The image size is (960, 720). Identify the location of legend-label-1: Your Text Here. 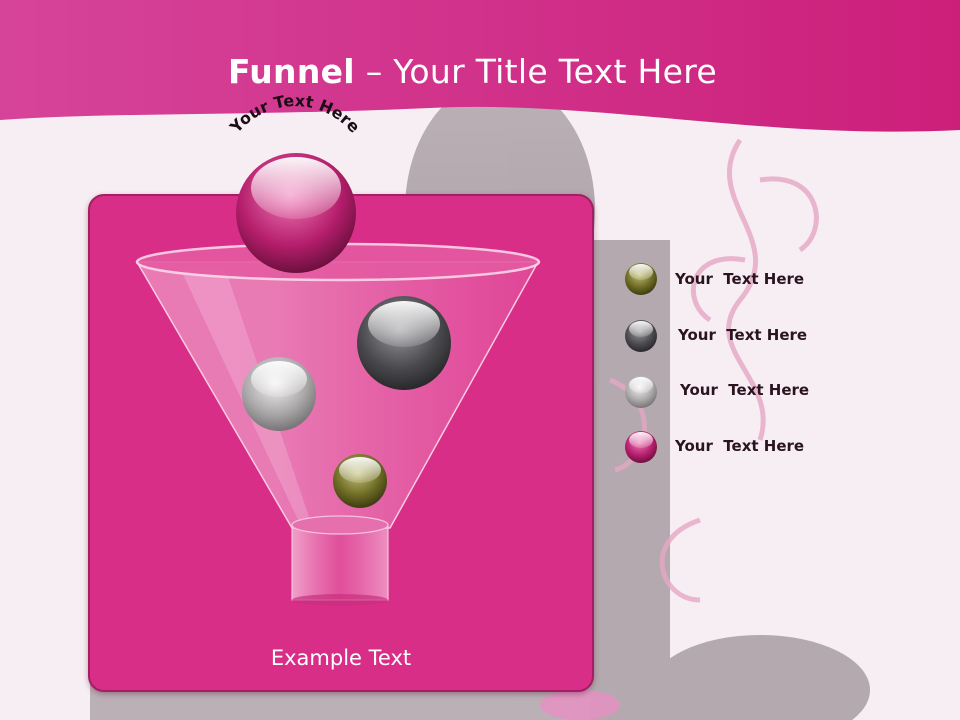
(740, 279).